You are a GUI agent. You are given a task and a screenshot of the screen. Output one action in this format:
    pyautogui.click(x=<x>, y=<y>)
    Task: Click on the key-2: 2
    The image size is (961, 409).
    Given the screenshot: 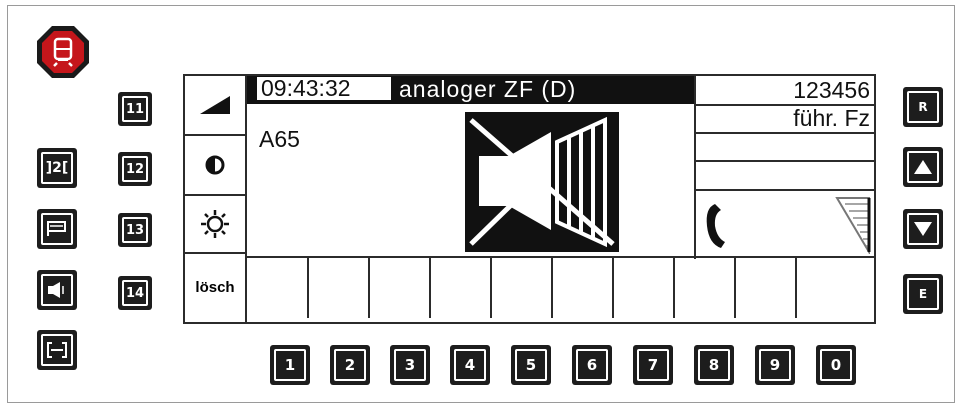 What is the action you would take?
    pyautogui.click(x=350, y=365)
    